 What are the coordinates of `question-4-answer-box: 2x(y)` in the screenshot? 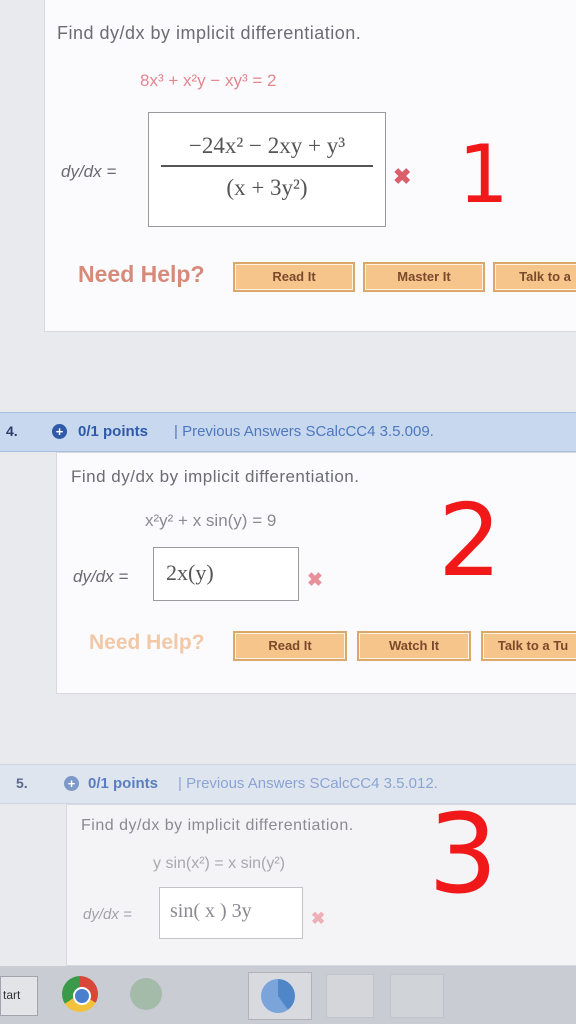 It's located at (226, 574).